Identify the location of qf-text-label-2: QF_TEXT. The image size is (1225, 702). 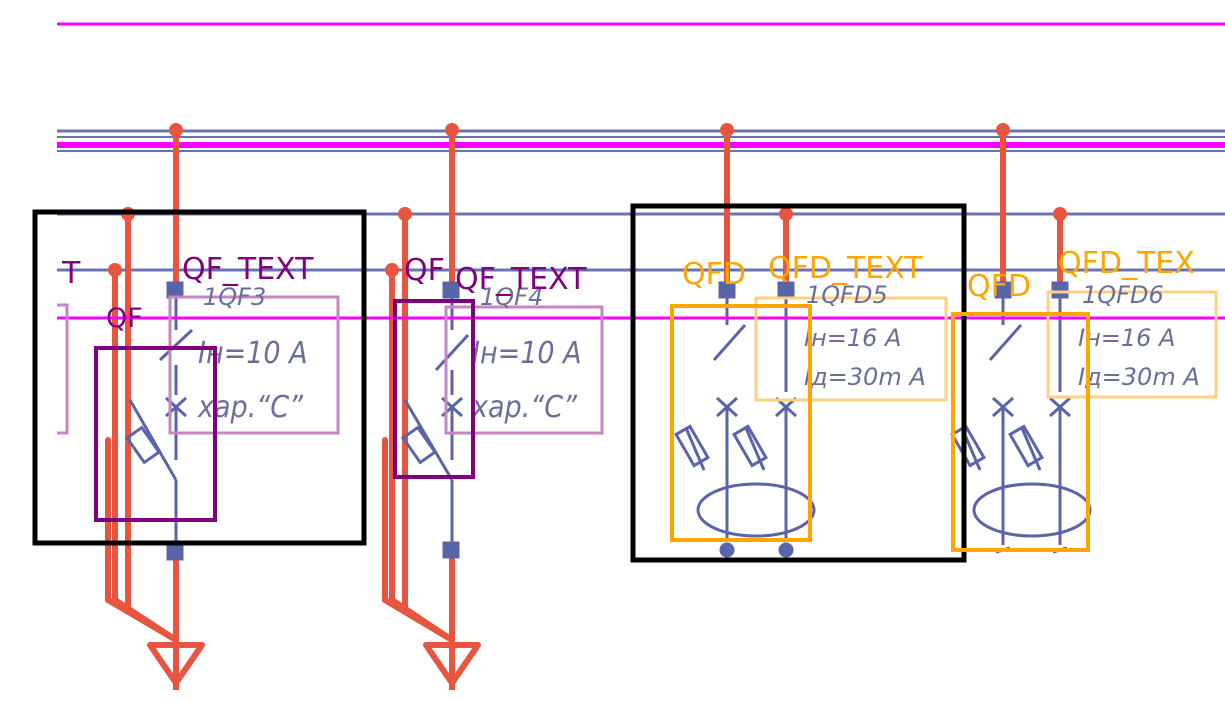
(521, 279).